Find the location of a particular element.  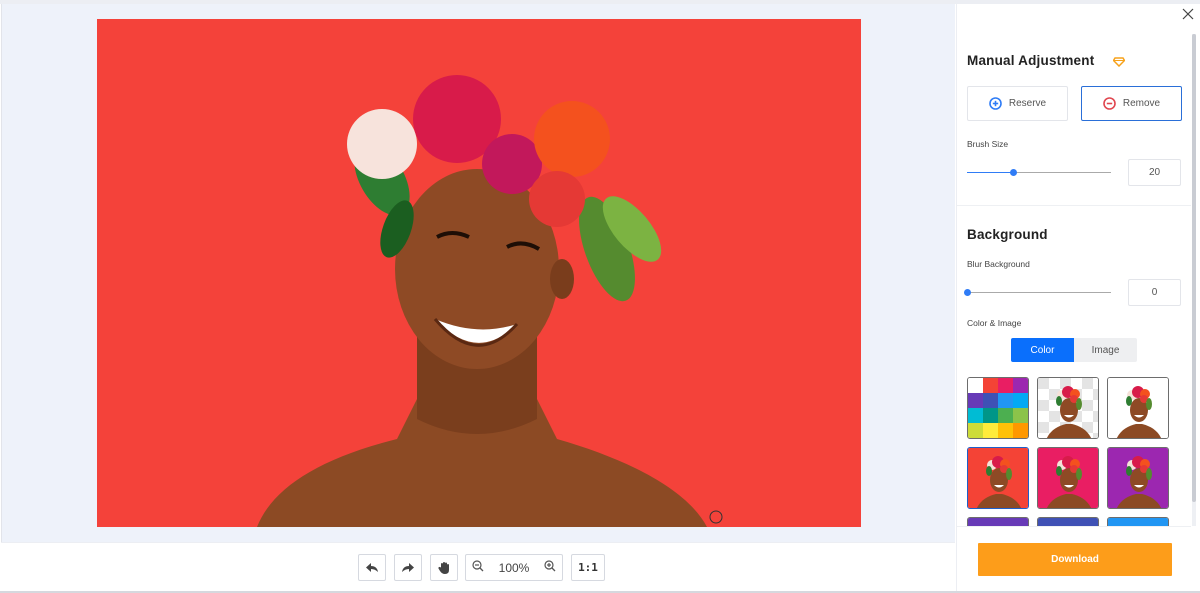

blur-background-label: Blur Background is located at coordinates (998, 264).